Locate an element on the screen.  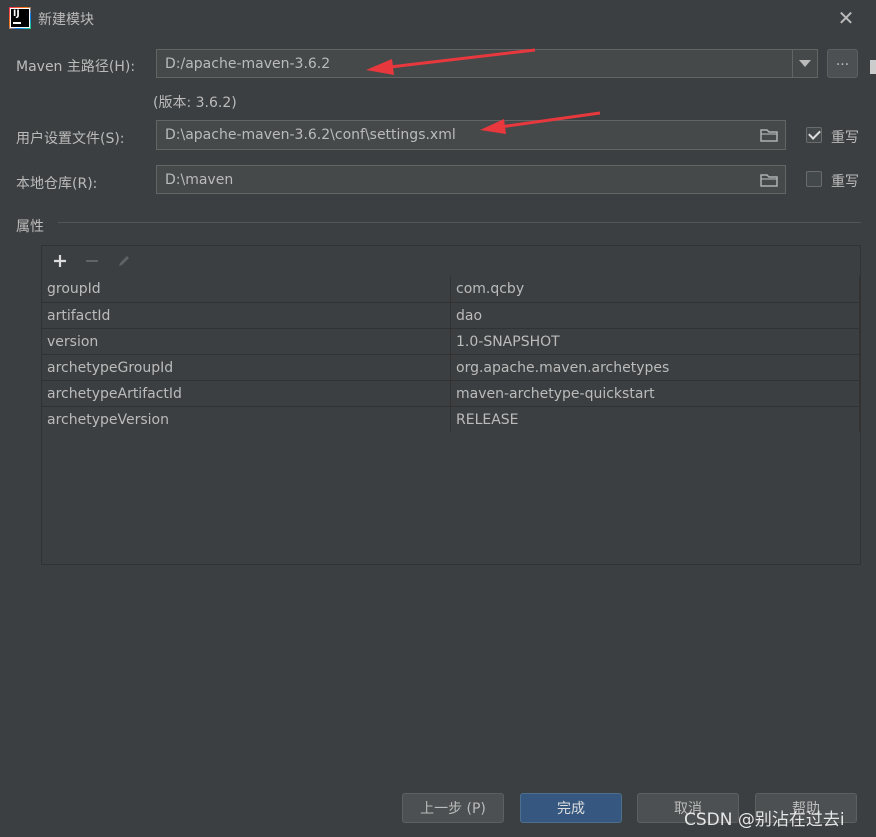
plus-icon is located at coordinates (60, 261).